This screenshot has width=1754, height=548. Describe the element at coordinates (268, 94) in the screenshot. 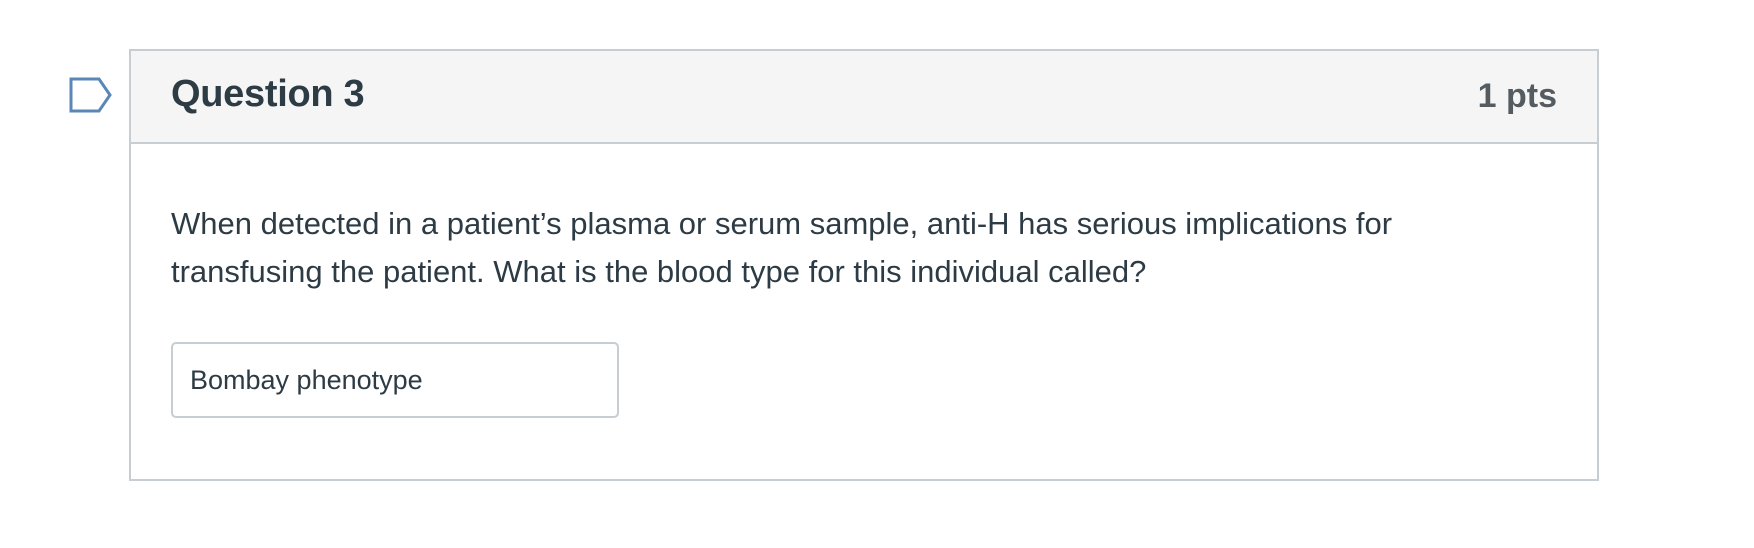

I see `question-title: Question 3` at that location.